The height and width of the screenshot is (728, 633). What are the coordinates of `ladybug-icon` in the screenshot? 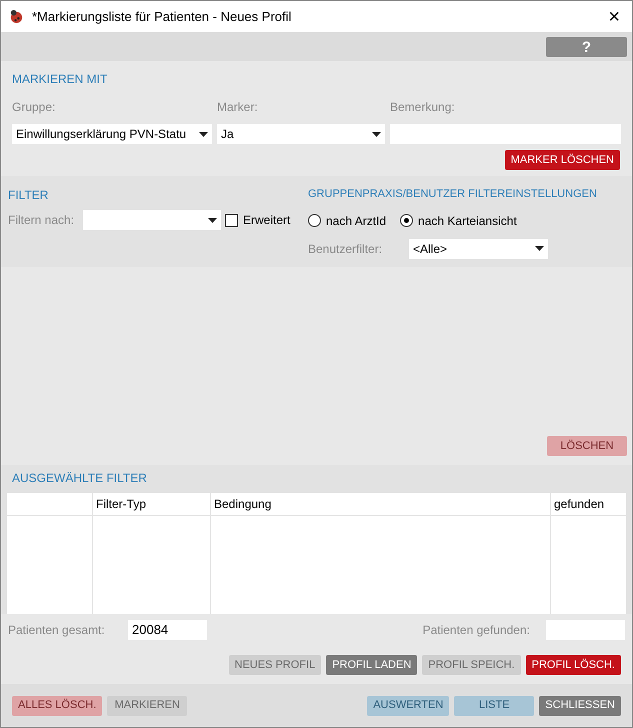 It's located at (16, 16).